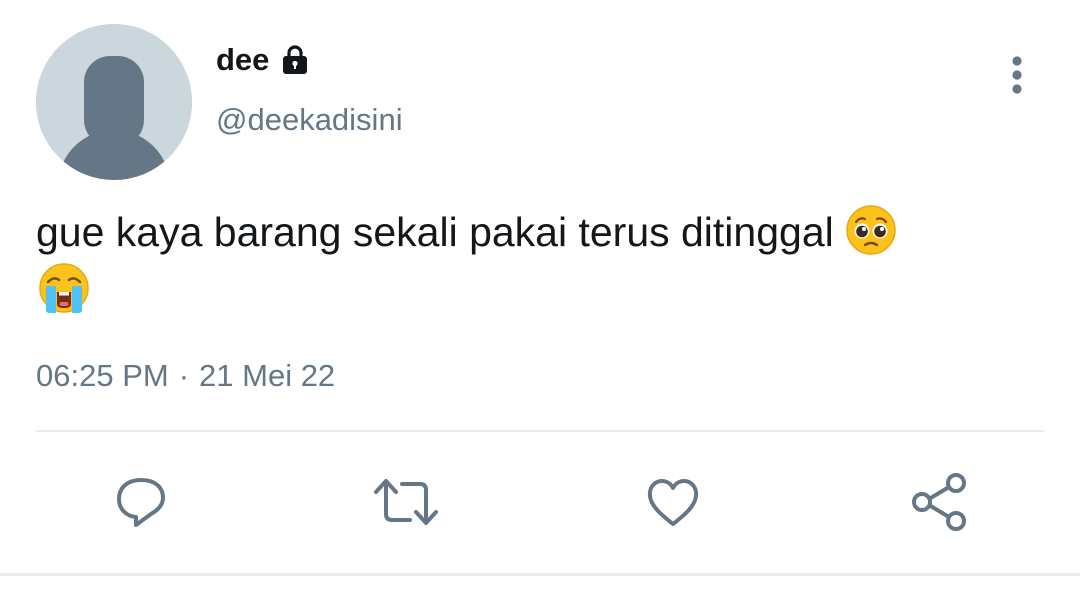 The width and height of the screenshot is (1080, 594). I want to click on retweet-icon, so click(406, 502).